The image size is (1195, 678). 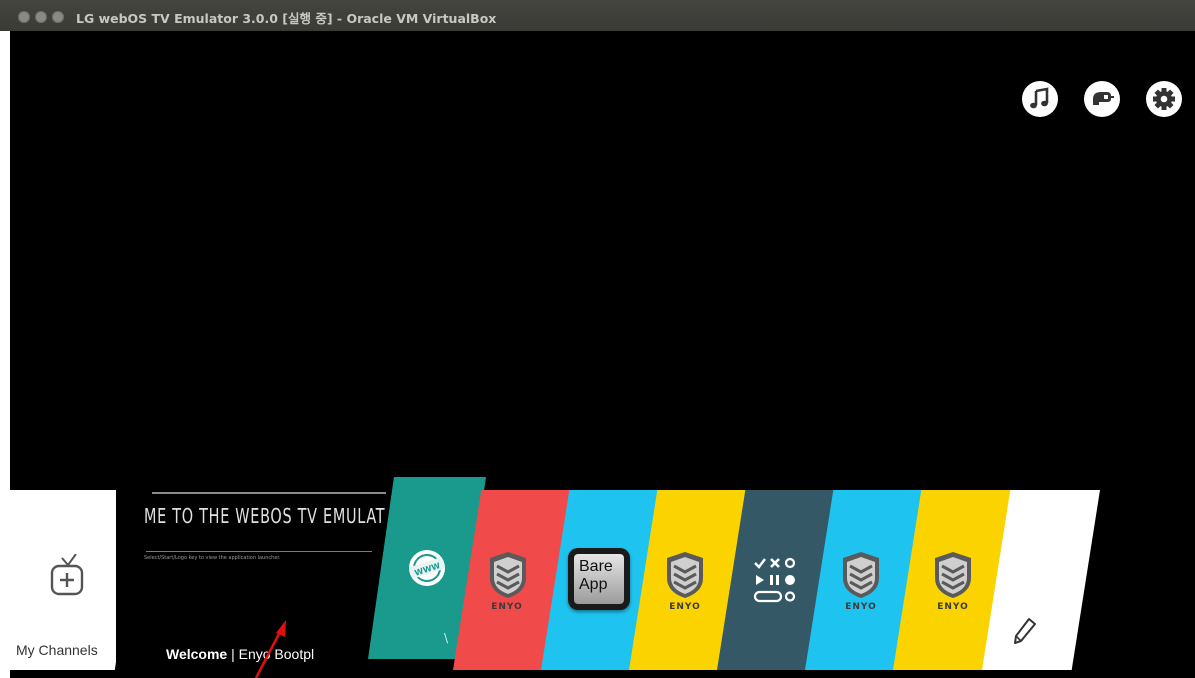 I want to click on welcome-bold-label: Welcome, so click(x=197, y=654).